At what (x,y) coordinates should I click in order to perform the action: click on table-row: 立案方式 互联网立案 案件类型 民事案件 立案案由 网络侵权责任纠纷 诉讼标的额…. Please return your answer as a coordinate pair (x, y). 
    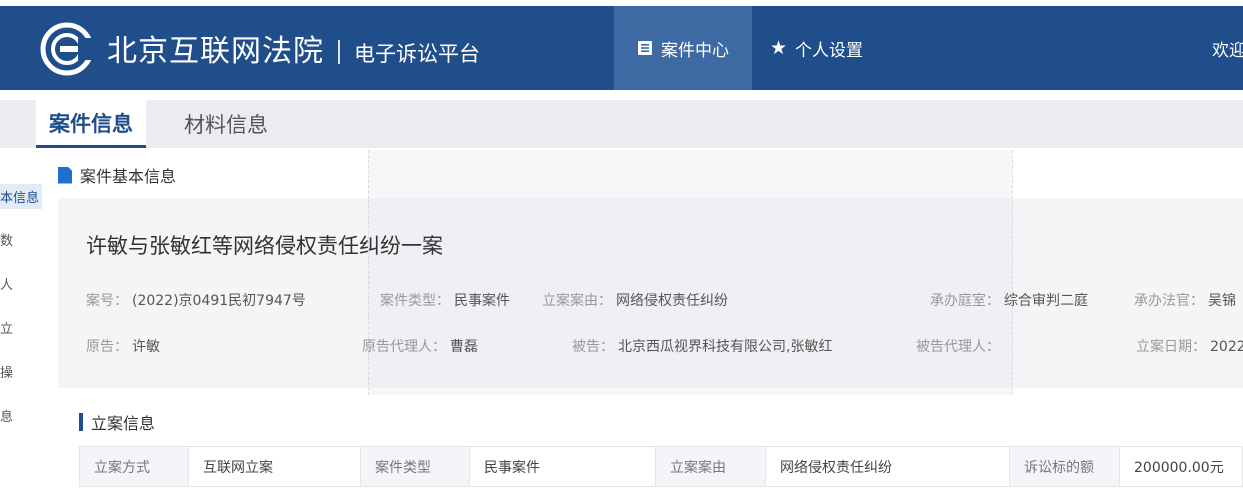
    Looking at the image, I should click on (661, 466).